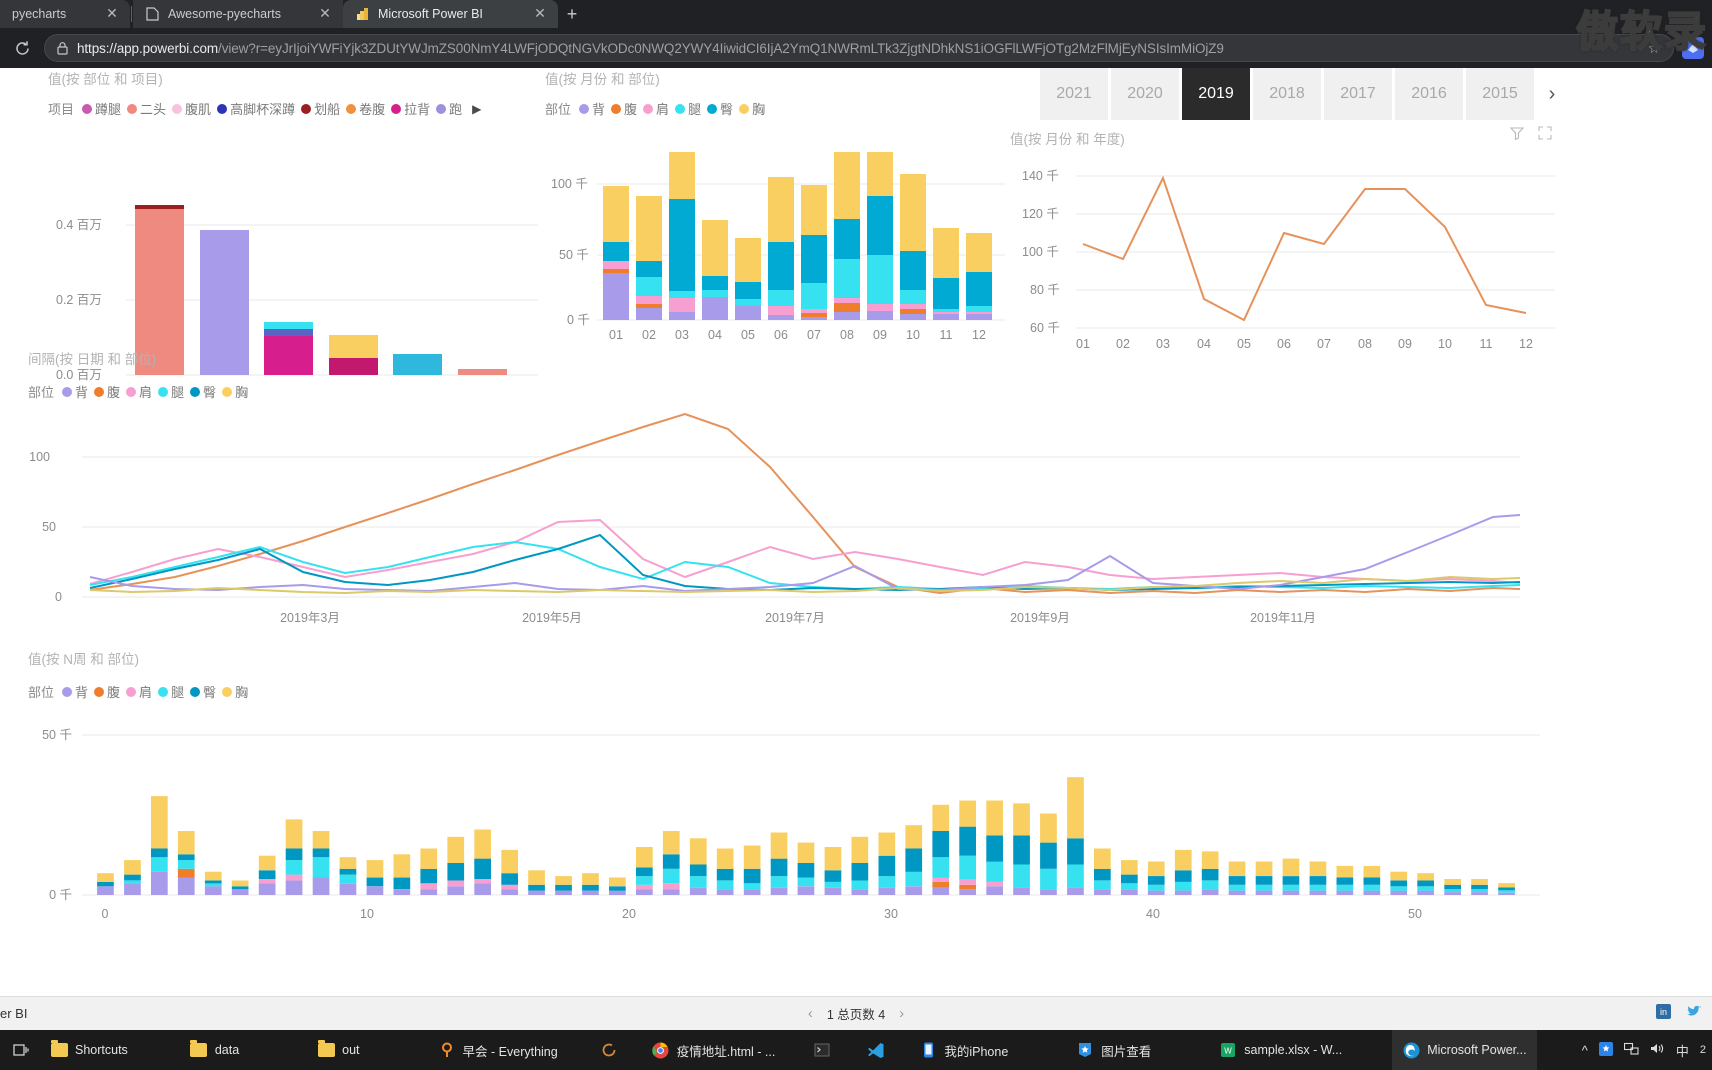 Image resolution: width=1712 pixels, height=1070 pixels. I want to click on legend-item: 腹, so click(107, 391).